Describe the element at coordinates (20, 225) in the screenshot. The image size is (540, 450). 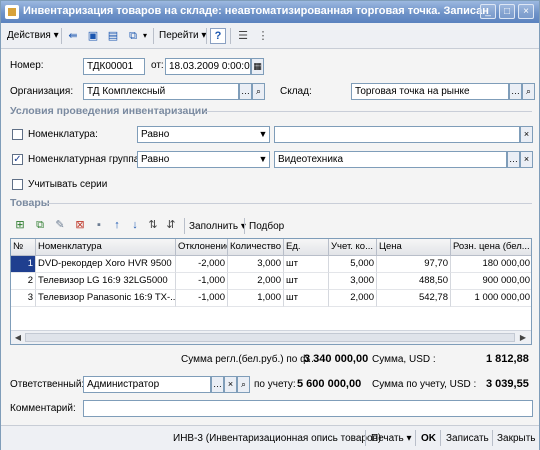
I see `add-row-icon: ⊞` at that location.